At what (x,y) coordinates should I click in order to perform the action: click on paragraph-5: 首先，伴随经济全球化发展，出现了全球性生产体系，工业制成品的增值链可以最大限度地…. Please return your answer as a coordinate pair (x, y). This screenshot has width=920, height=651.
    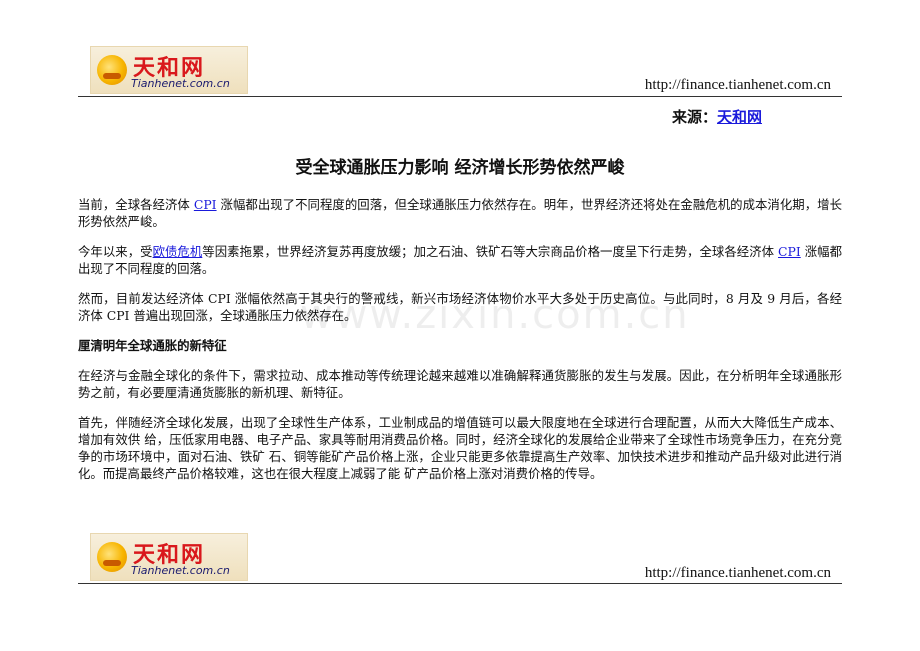
    Looking at the image, I should click on (460, 448).